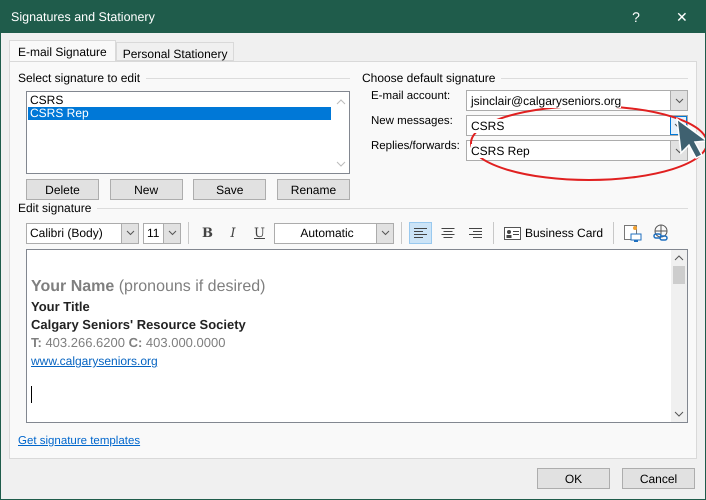 Image resolution: width=706 pixels, height=500 pixels. Describe the element at coordinates (661, 233) in the screenshot. I see `globe-link-icon` at that location.